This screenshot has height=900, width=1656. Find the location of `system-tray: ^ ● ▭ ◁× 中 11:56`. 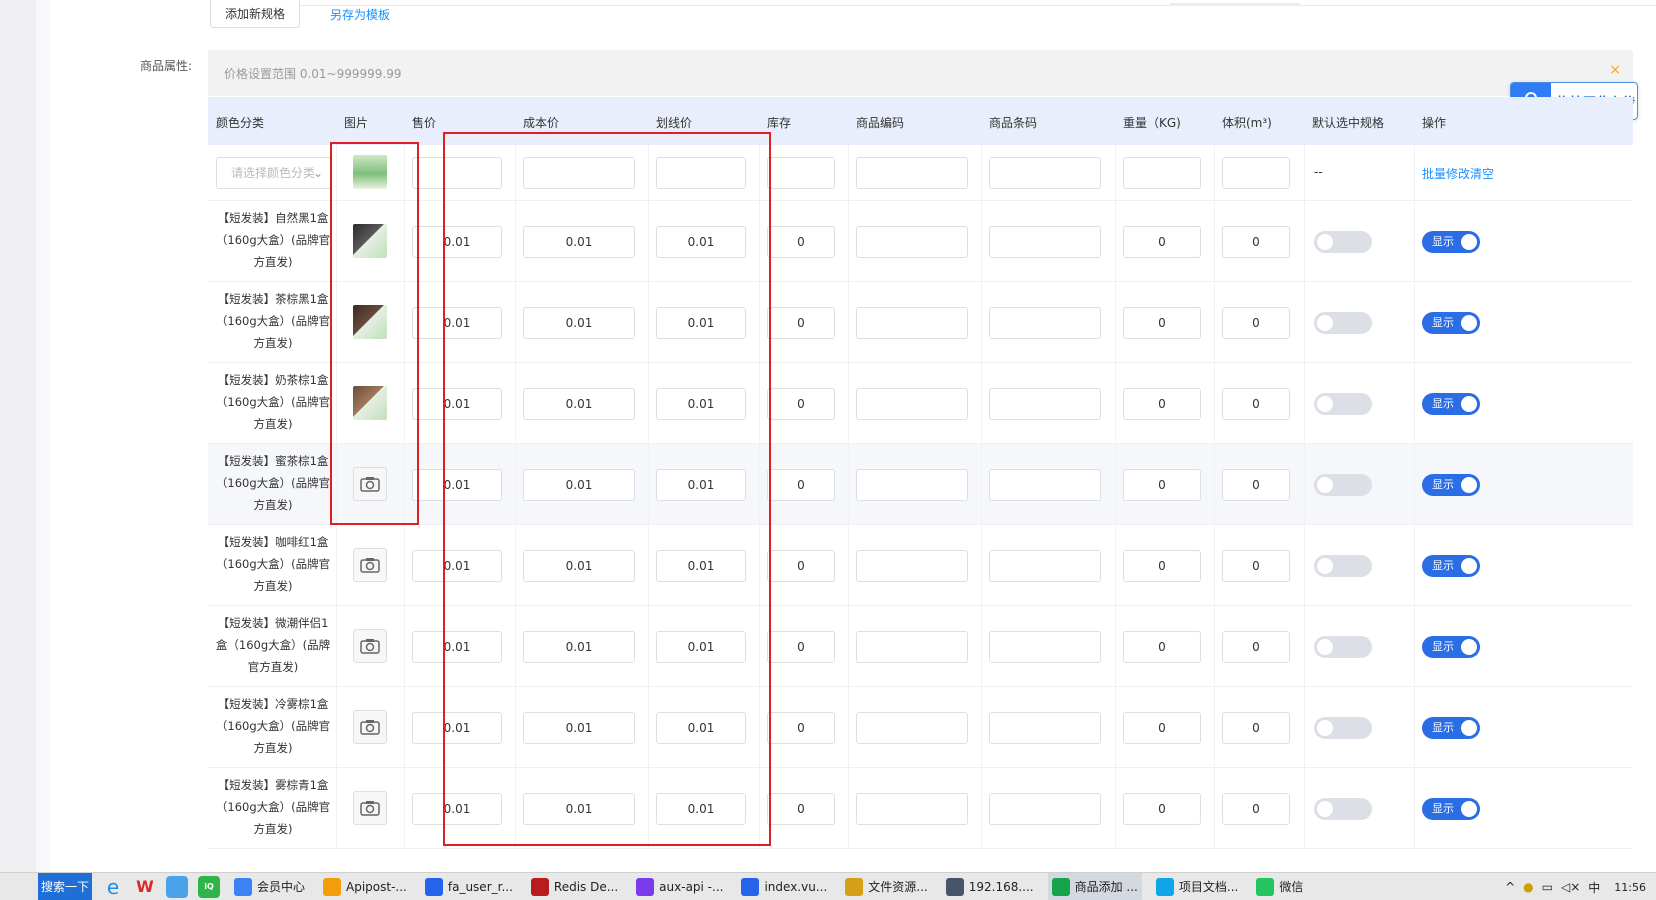

system-tray: ^ ● ▭ ◁× 中 11:56 is located at coordinates (1571, 886).